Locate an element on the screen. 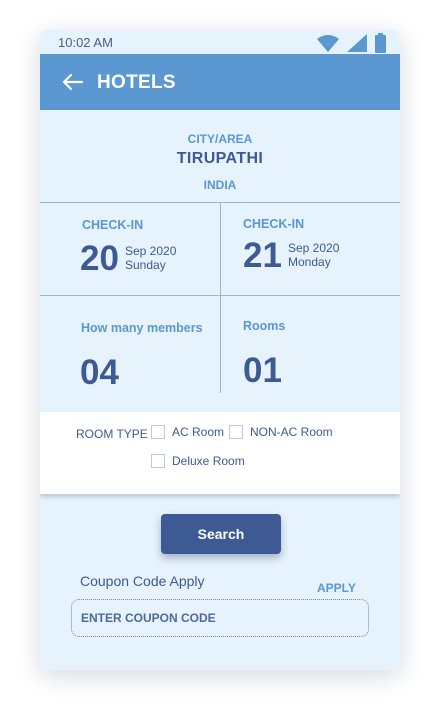 The height and width of the screenshot is (720, 440). country-name: INDIA is located at coordinates (220, 185).